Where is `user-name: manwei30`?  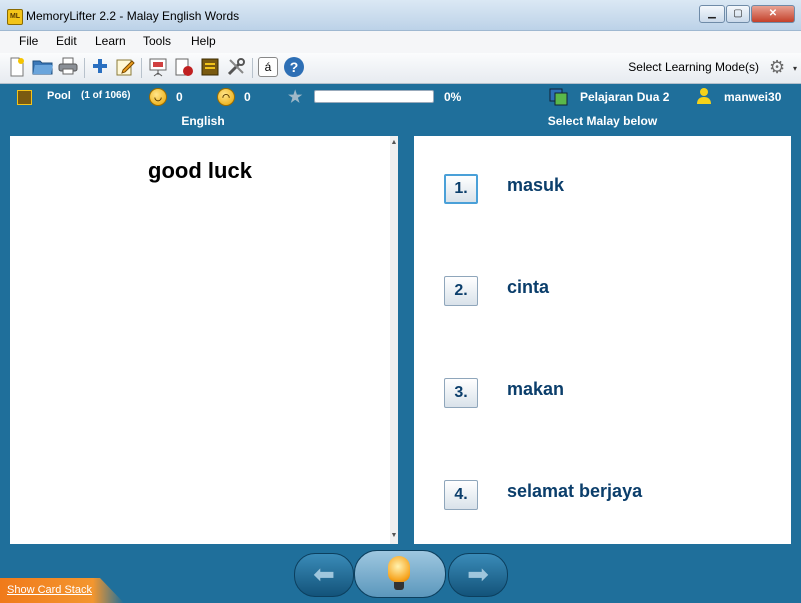
user-name: manwei30 is located at coordinates (753, 97).